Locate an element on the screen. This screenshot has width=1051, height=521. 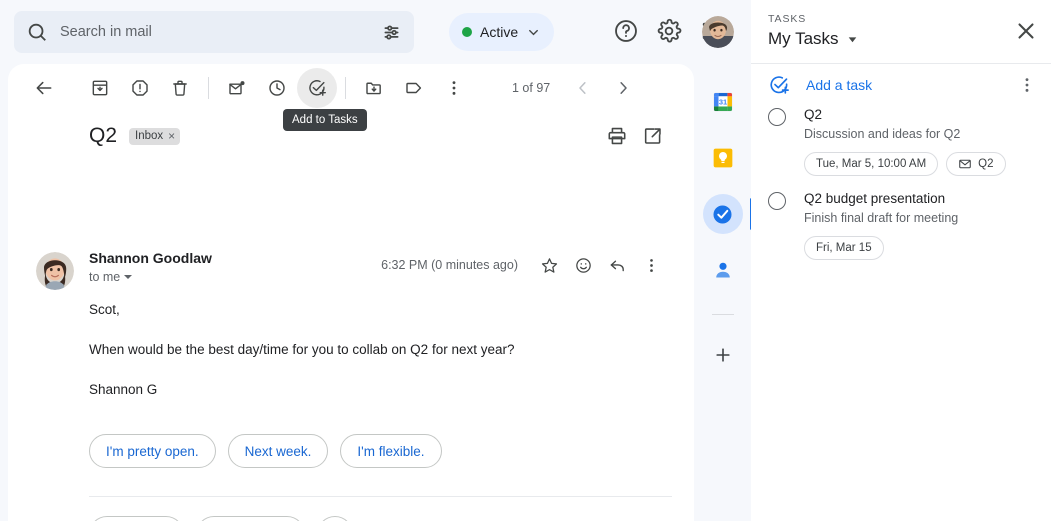
left-strip is located at coordinates (4, 292).